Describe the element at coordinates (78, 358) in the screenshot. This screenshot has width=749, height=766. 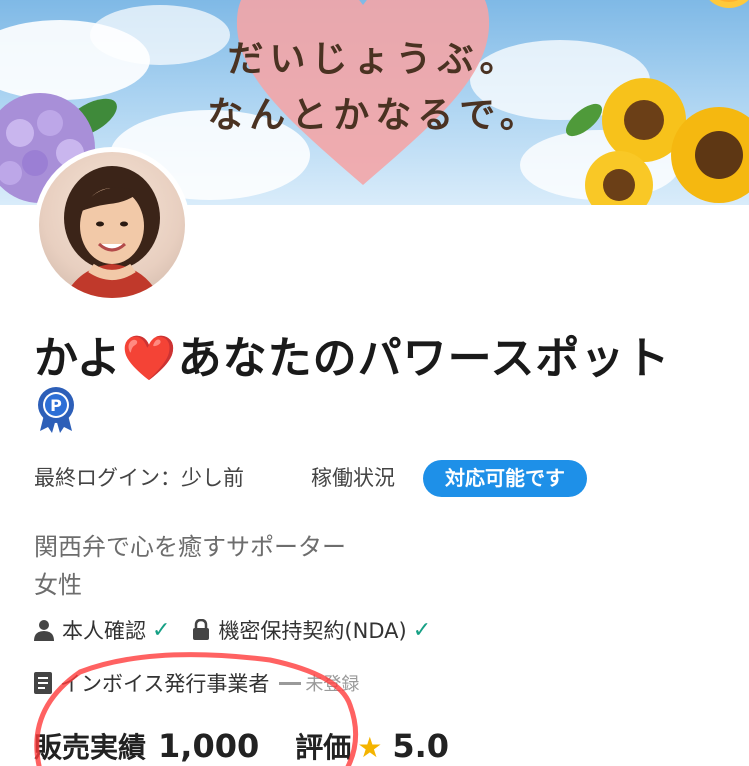
I see `name-prefix: かよ` at that location.